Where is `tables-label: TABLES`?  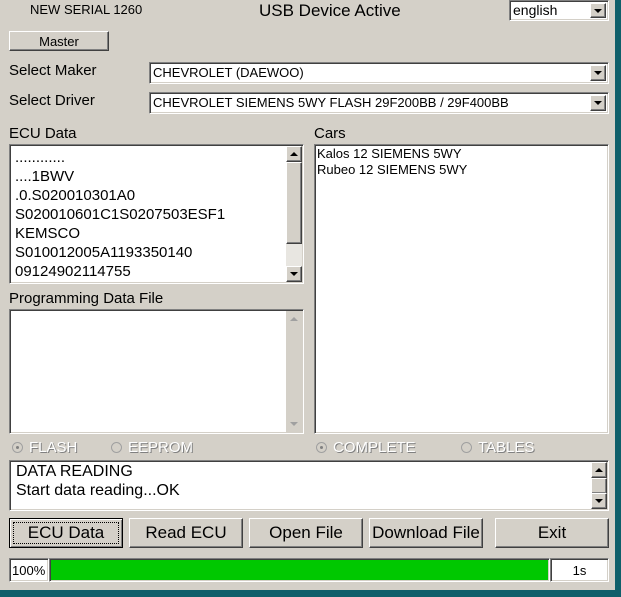 tables-label: TABLES is located at coordinates (506, 447).